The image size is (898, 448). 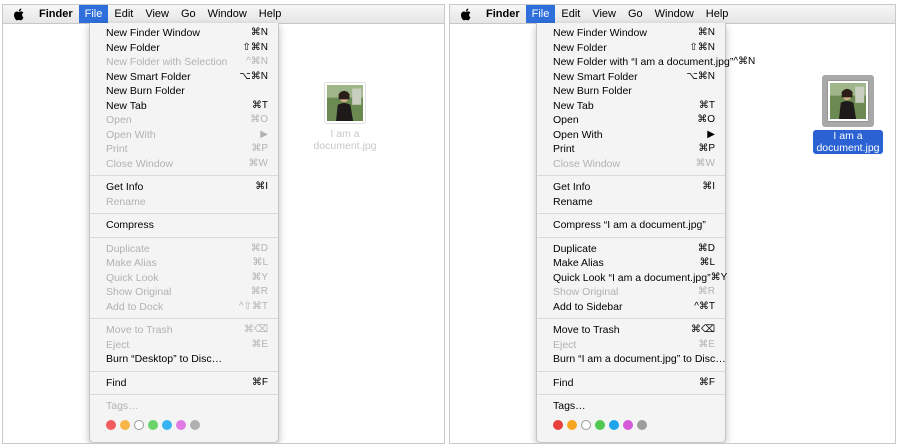 I want to click on menu-item-label: Eject, so click(x=565, y=344).